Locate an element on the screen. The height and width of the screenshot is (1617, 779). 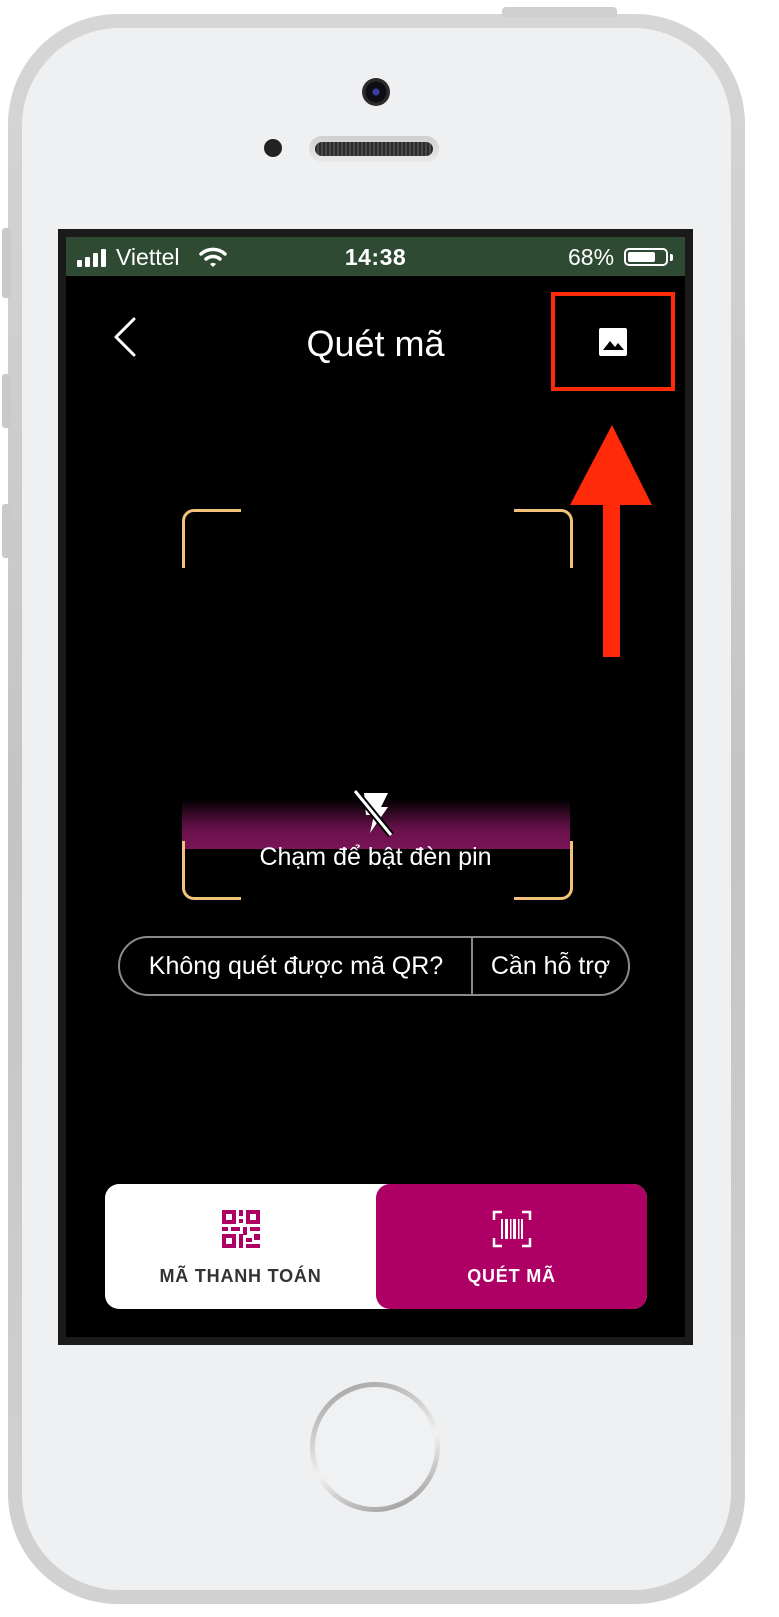
tab-scan-code: QUÉT MÃ is located at coordinates (511, 1246).